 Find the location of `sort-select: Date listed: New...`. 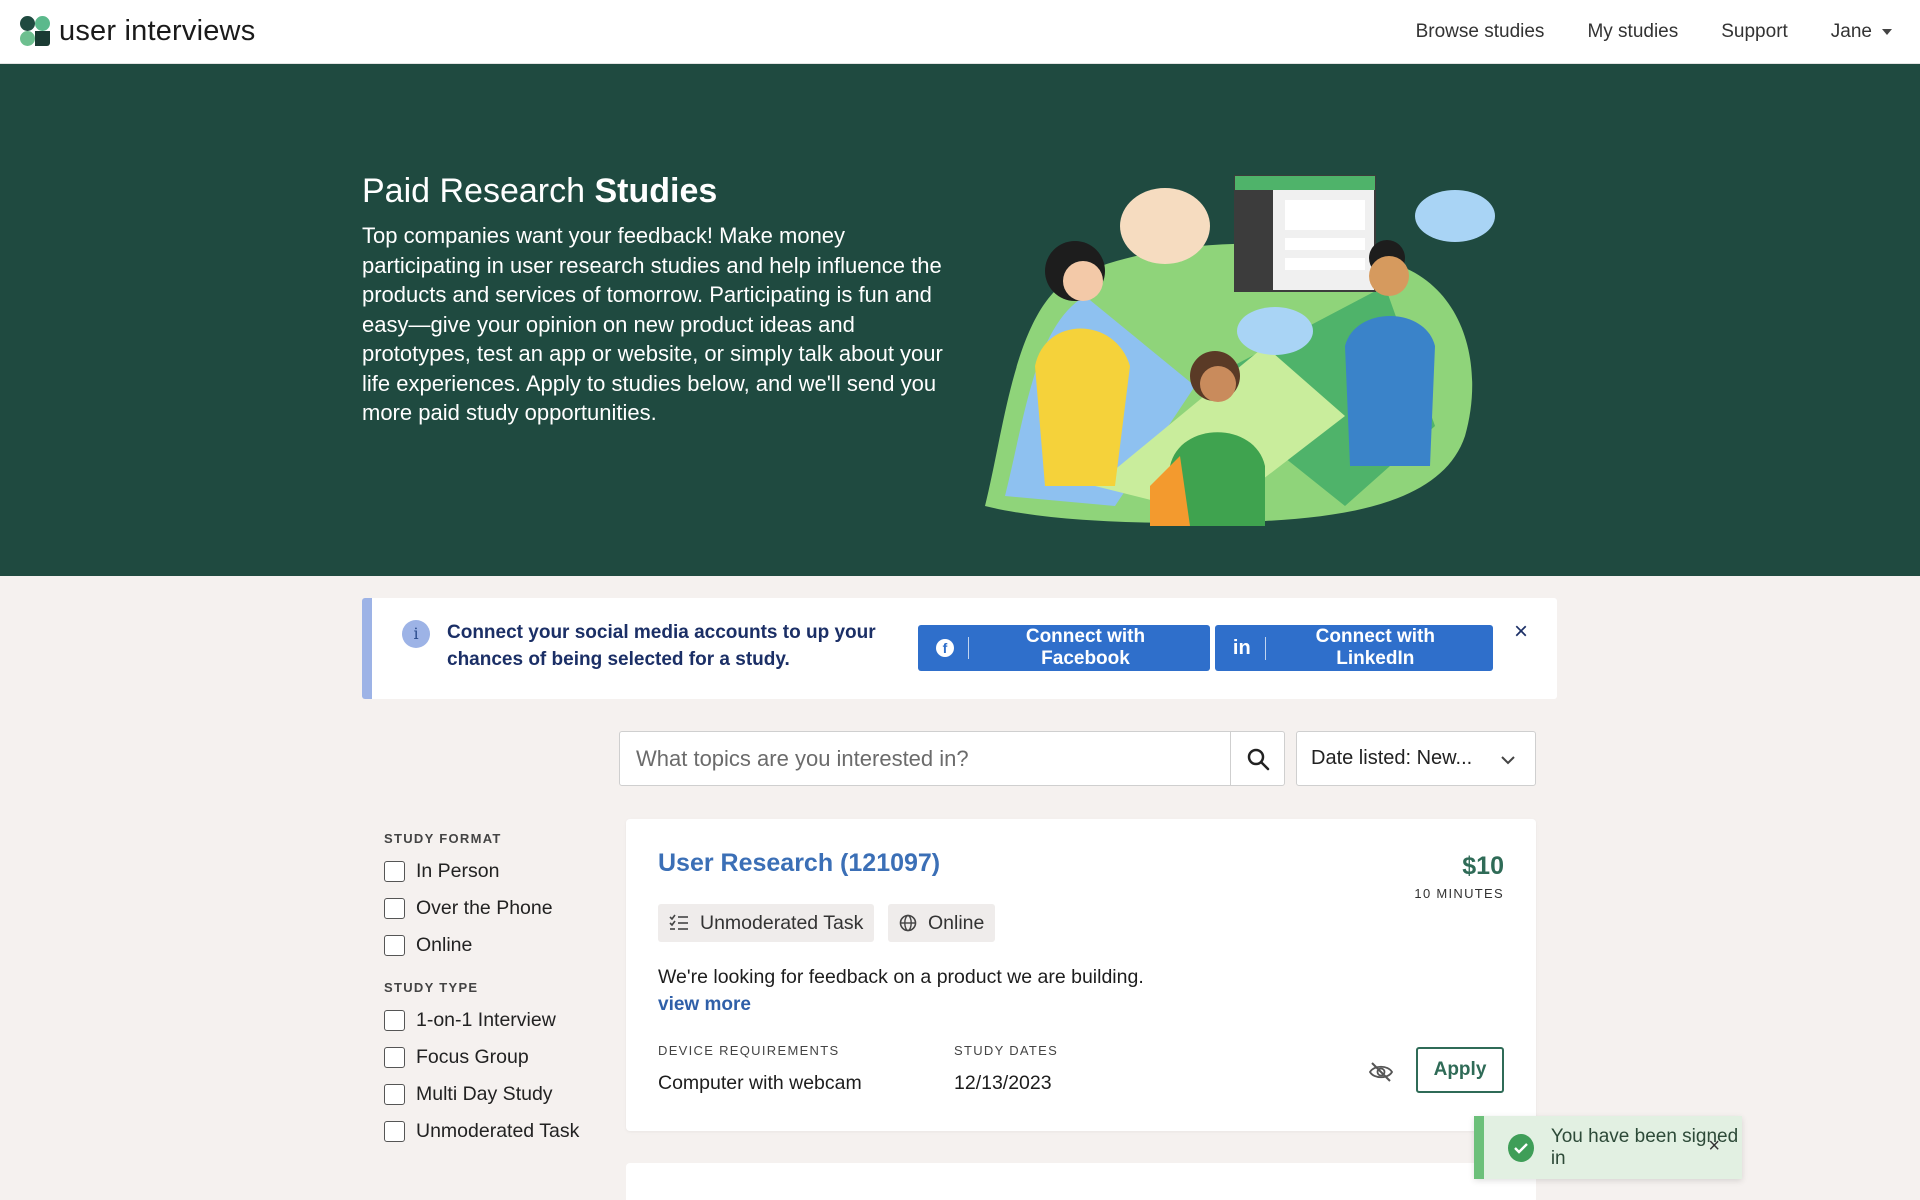

sort-select: Date listed: New... is located at coordinates (1416, 758).